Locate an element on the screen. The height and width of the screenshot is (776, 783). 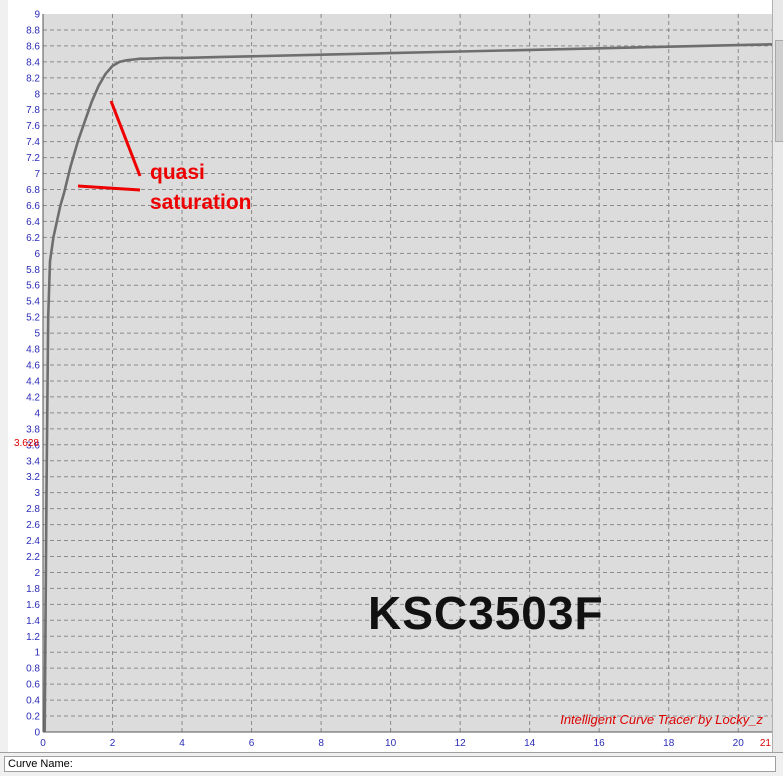
y-tick-label: 5.4 is located at coordinates (33, 302).